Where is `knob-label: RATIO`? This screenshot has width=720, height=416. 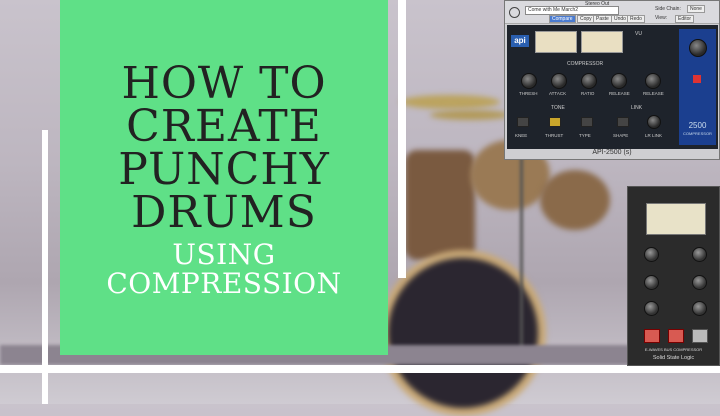
knob-label: RATIO is located at coordinates (588, 93).